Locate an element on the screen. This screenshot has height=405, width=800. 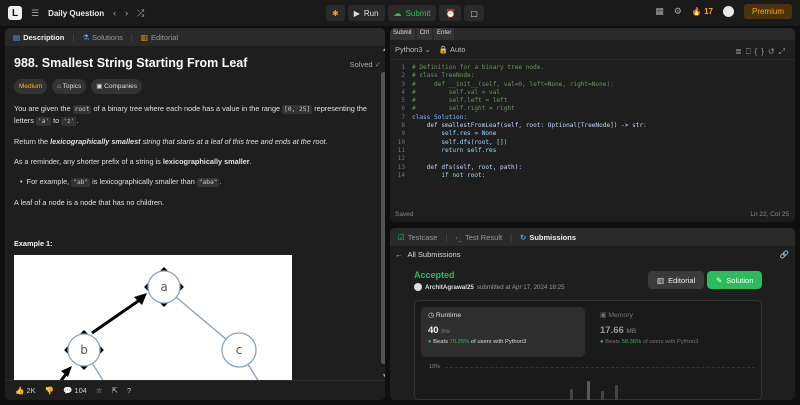
username: ArchitAgrawal25 is located at coordinates (449, 287).